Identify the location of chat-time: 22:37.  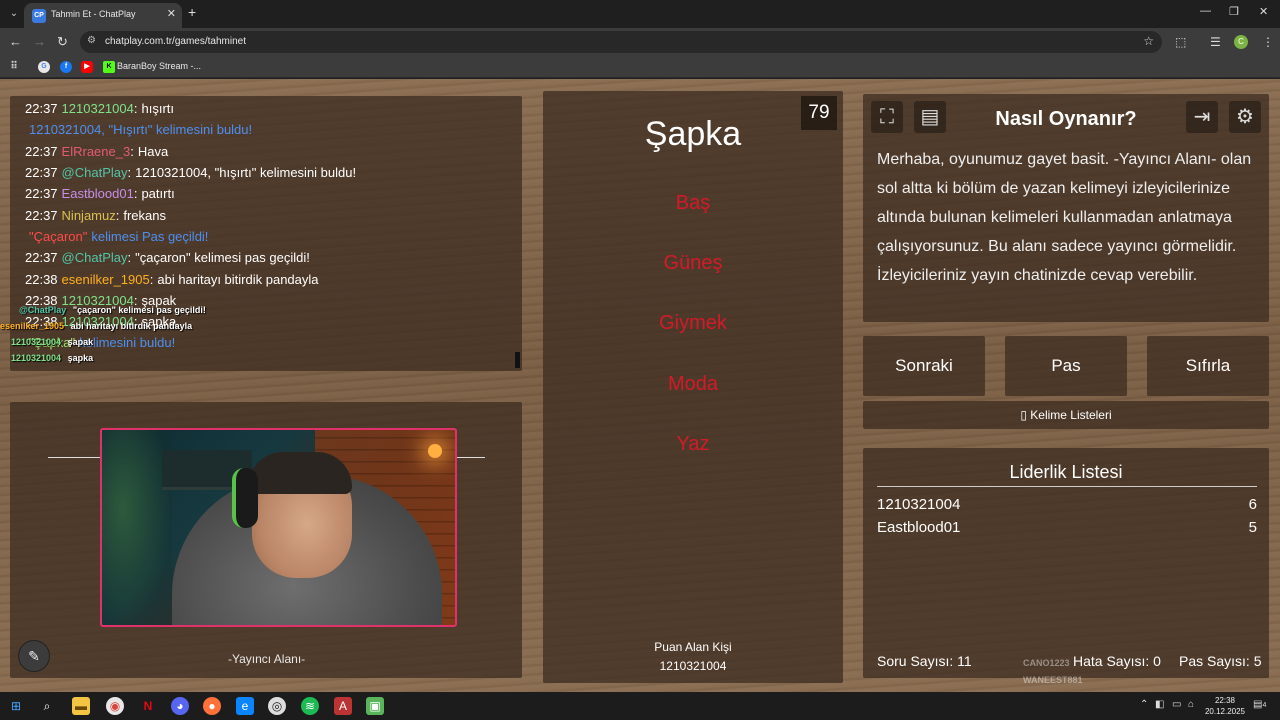
(41, 151).